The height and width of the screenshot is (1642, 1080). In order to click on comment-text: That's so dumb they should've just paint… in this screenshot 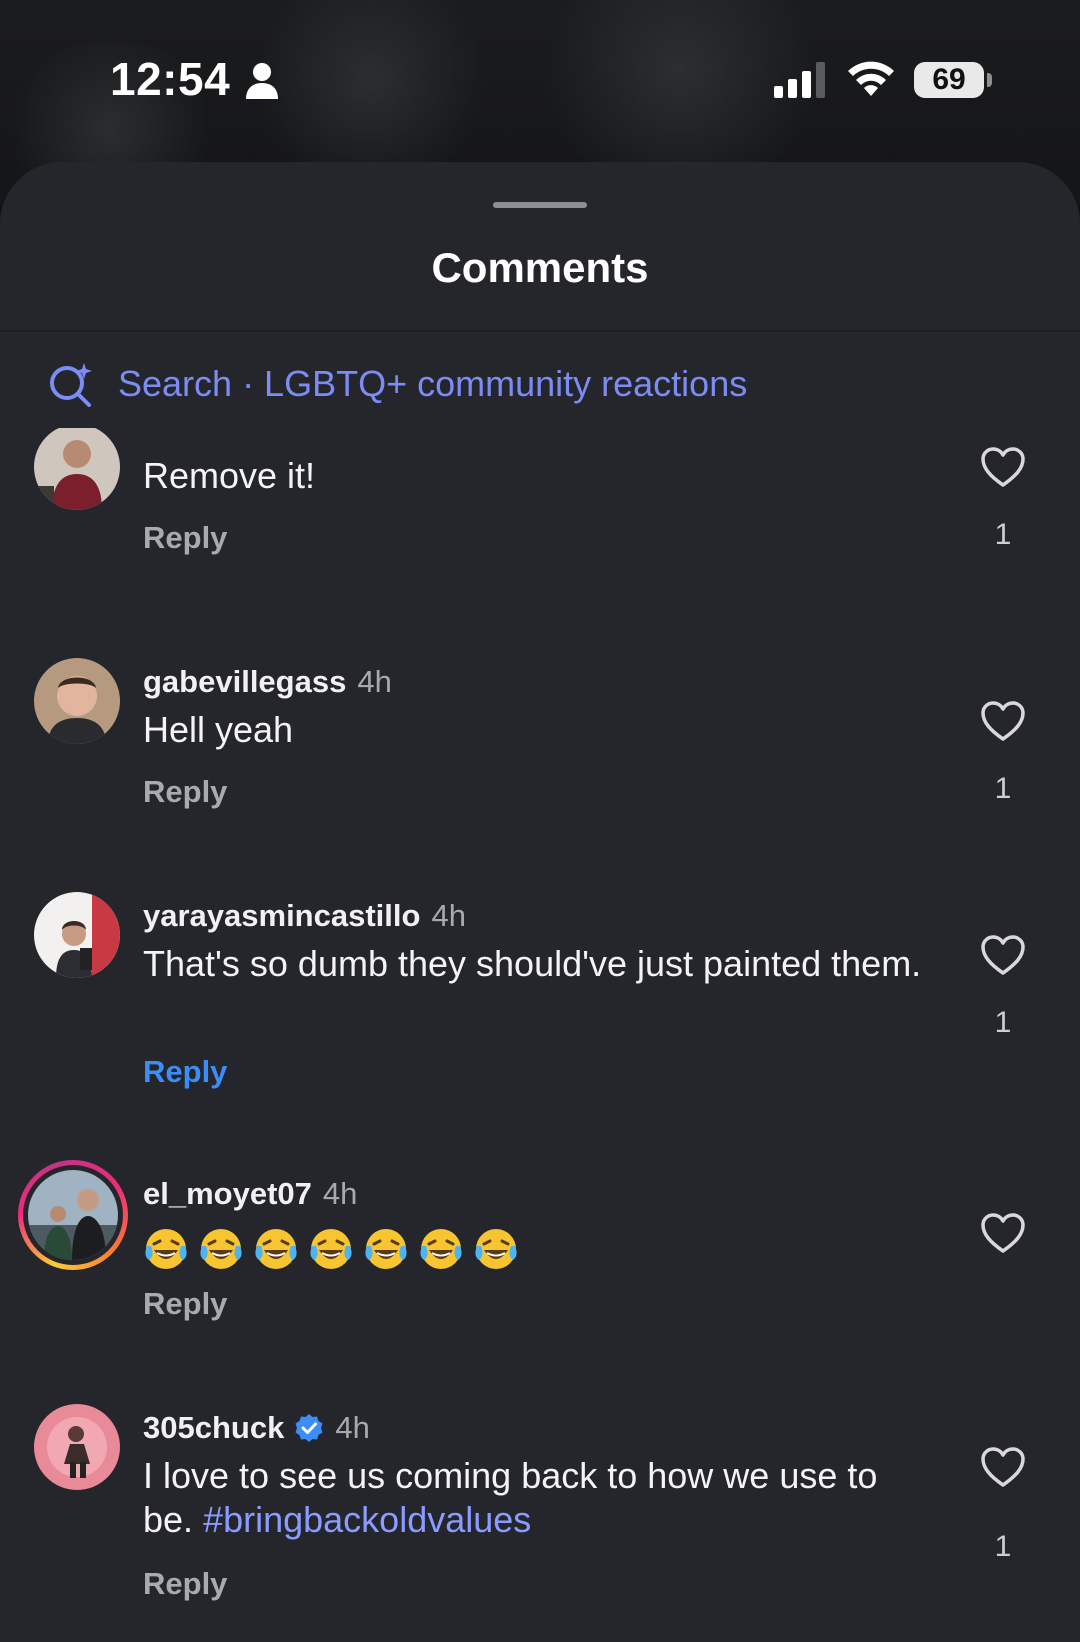, I will do `click(532, 963)`.